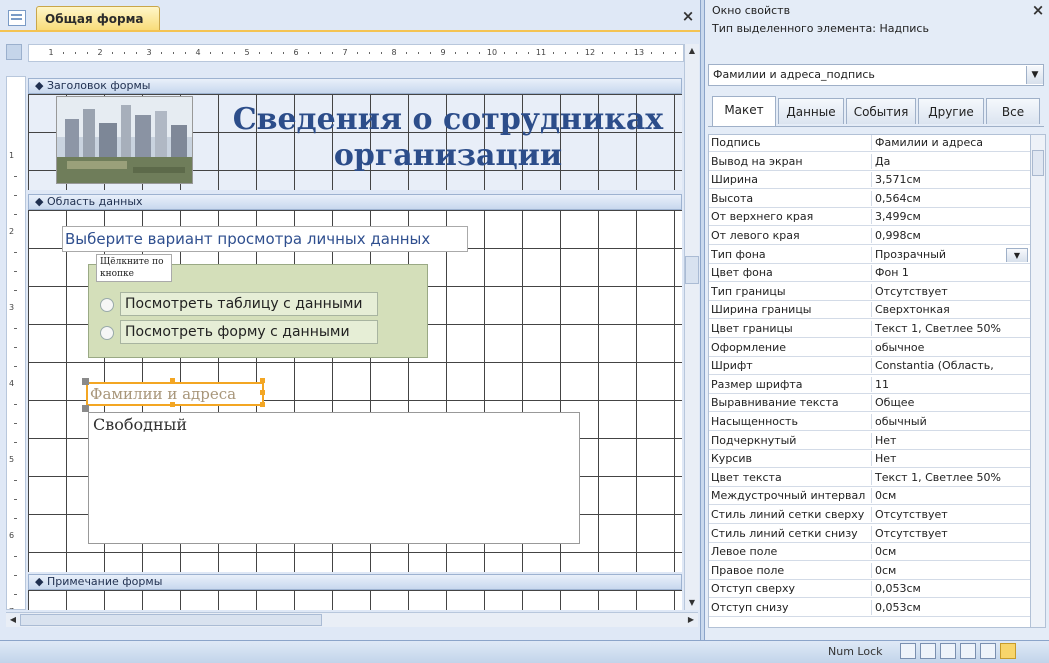  I want to click on horizontal-scroll-thumb, so click(171, 620).